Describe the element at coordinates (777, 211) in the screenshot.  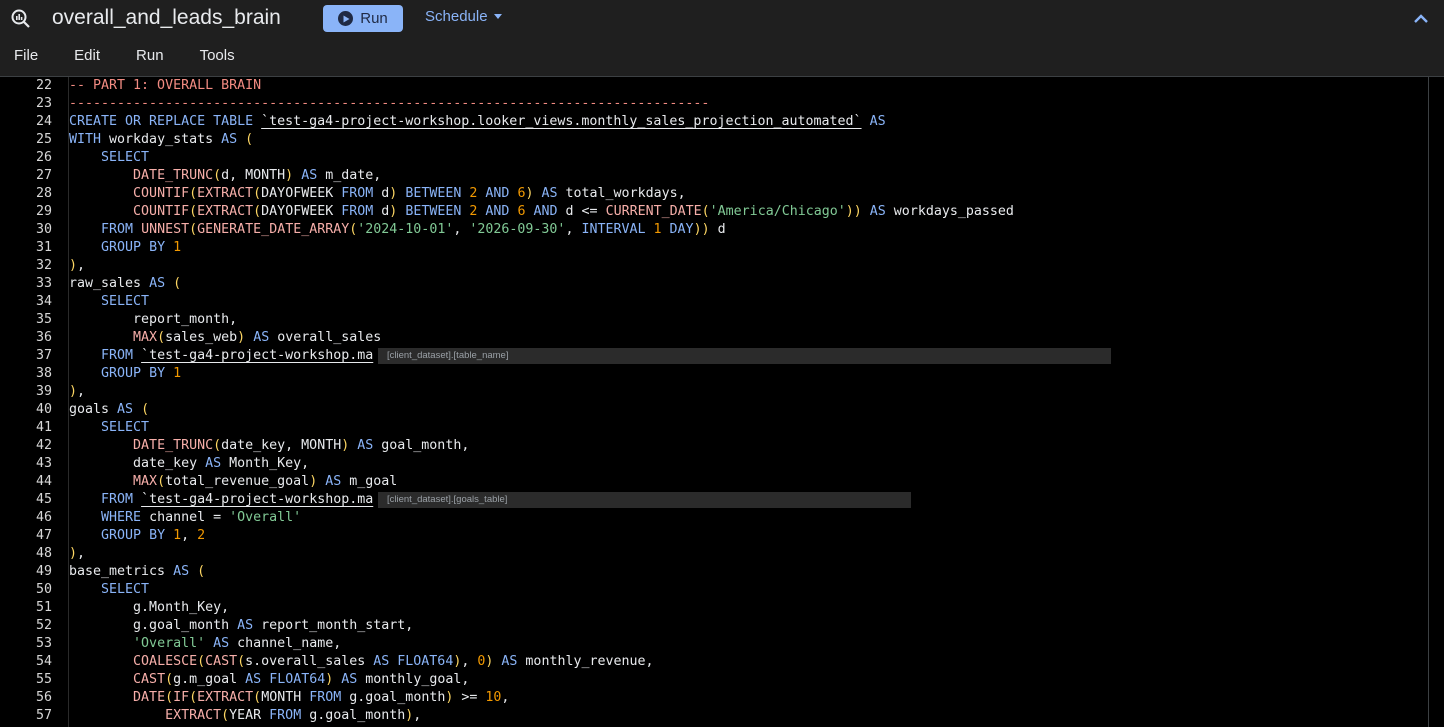
I see `code-token: 'America/Chicago'` at that location.